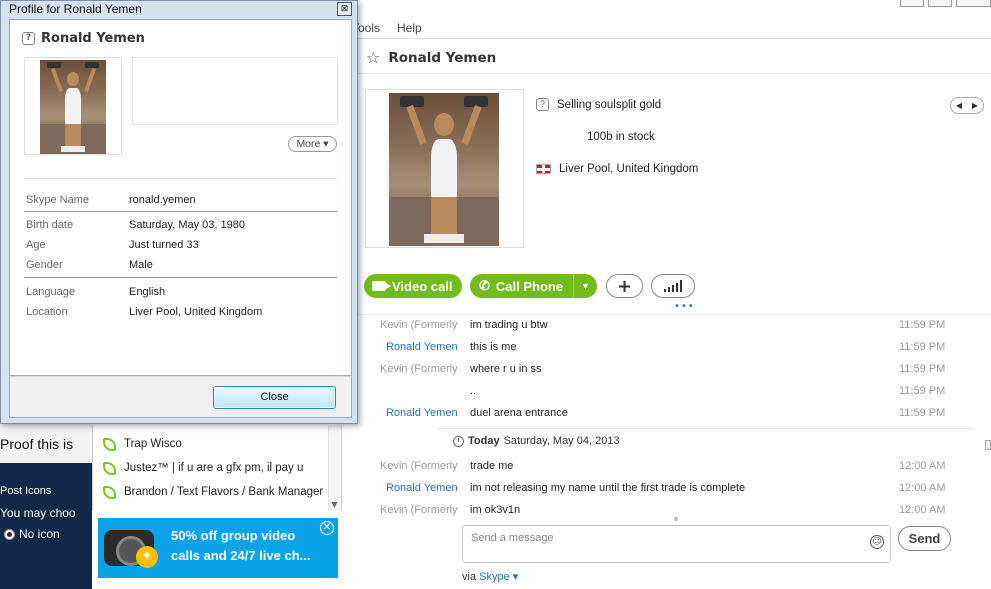  Describe the element at coordinates (37, 444) in the screenshot. I see `page-text-proof: Proof this is` at that location.